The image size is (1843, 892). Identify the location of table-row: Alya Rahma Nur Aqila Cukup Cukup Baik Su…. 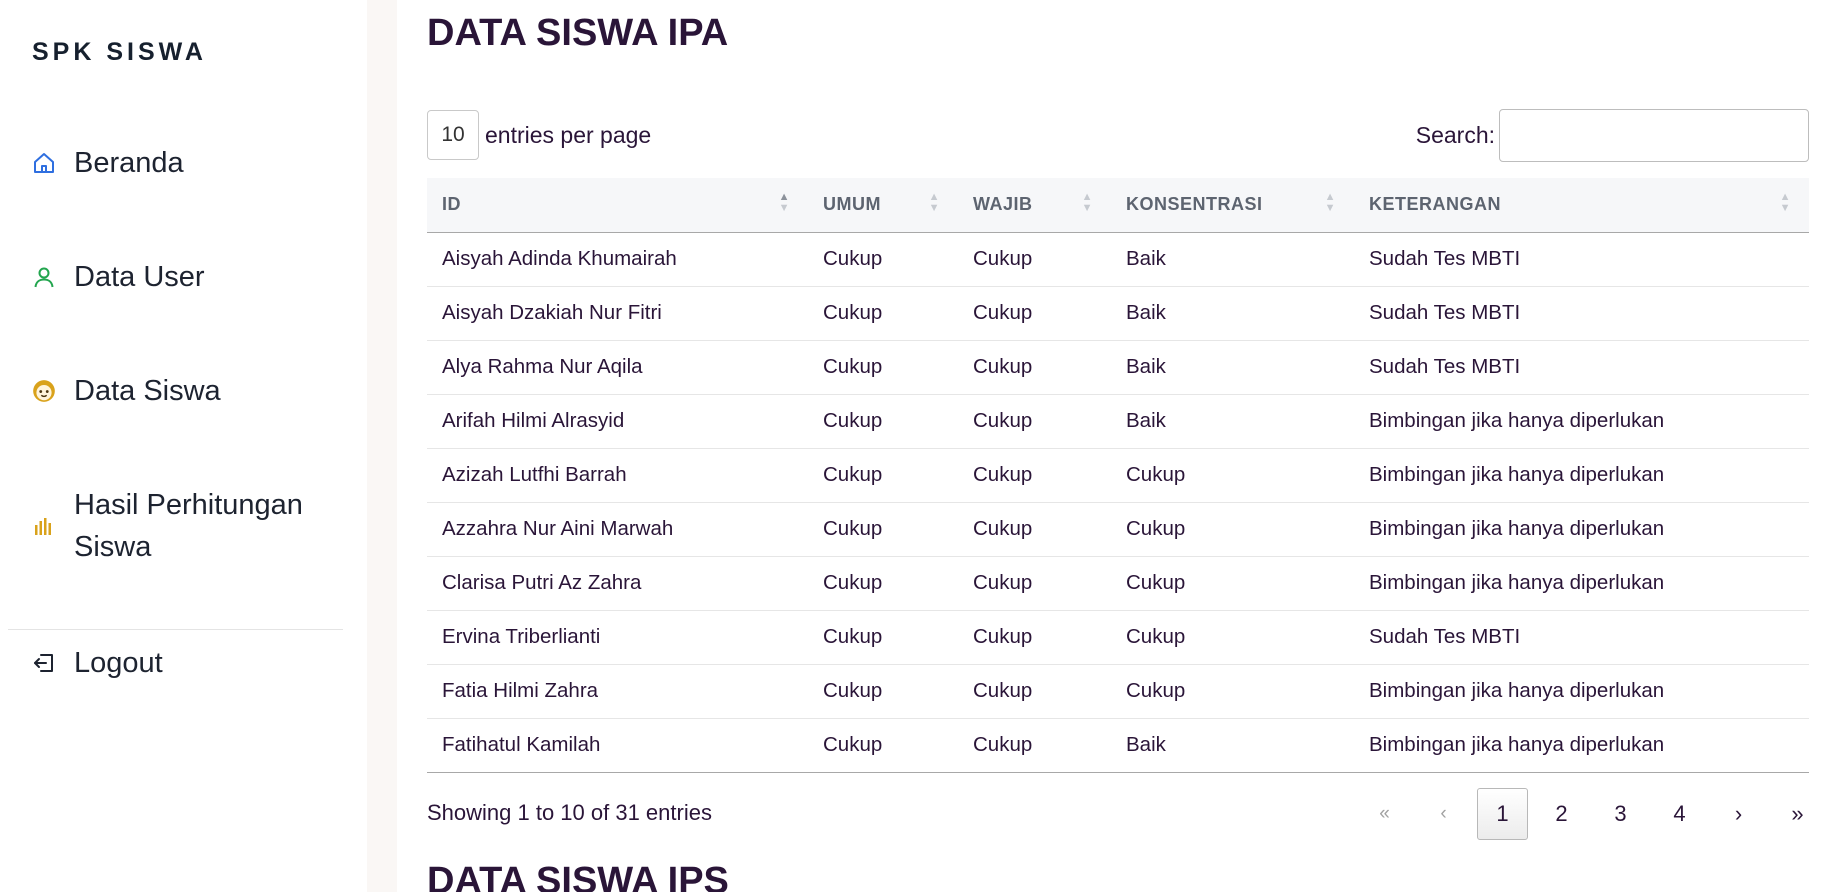
(1118, 367).